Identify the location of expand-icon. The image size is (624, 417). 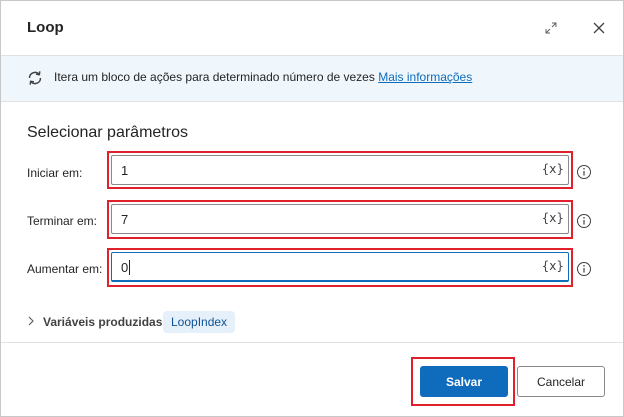
(551, 28).